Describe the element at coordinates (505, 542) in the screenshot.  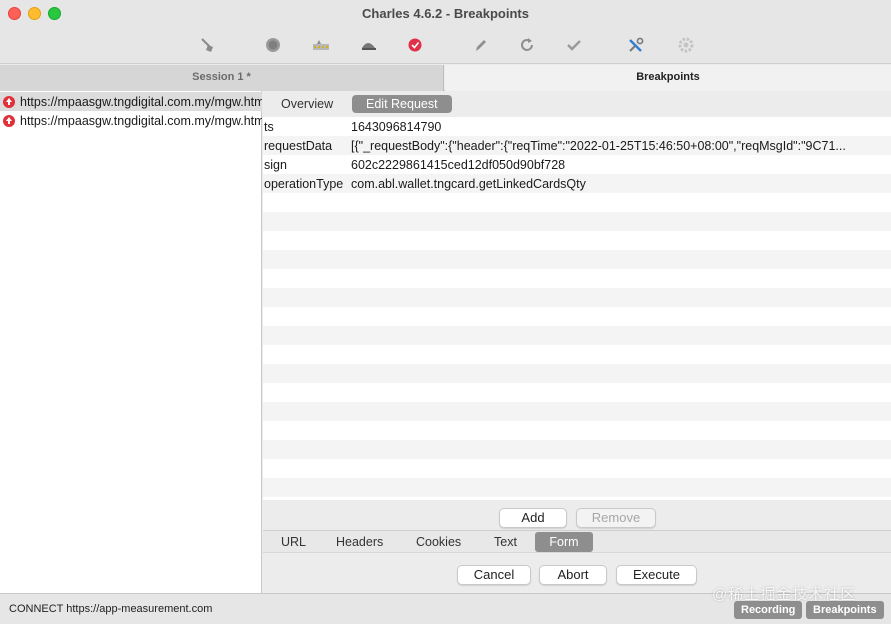
I see `tab-text: Text` at that location.